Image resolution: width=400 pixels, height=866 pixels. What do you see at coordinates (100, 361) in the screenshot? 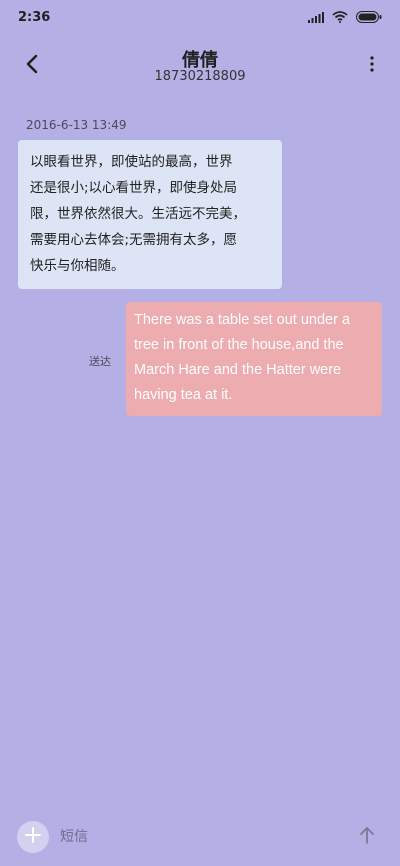
I see `delivery-status: 送达` at bounding box center [100, 361].